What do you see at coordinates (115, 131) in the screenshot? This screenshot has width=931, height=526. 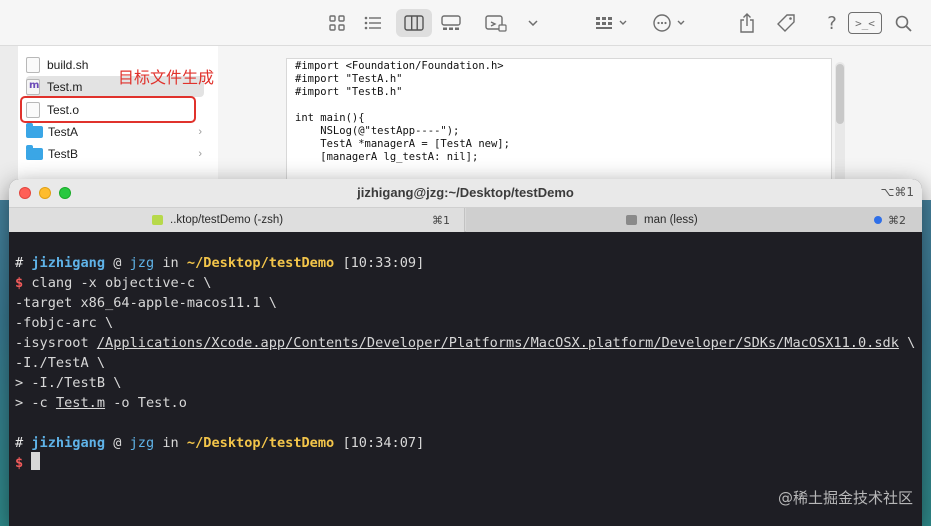 I see `list-item: TestA ›` at bounding box center [115, 131].